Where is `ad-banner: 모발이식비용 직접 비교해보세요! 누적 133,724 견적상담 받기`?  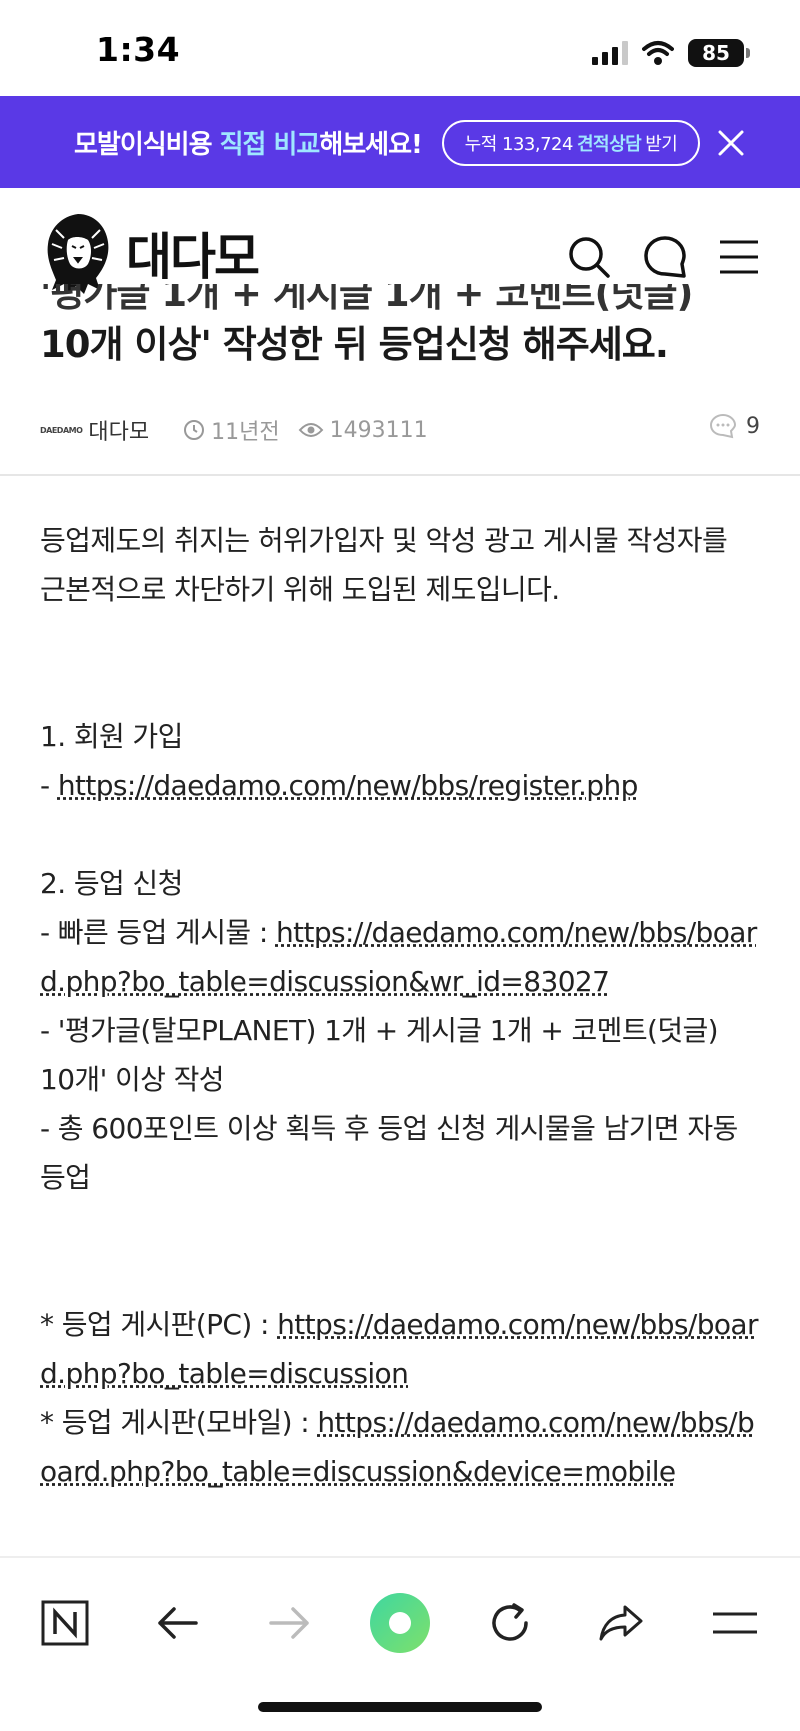 ad-banner: 모발이식비용 직접 비교해보세요! 누적 133,724 견적상담 받기 is located at coordinates (400, 142).